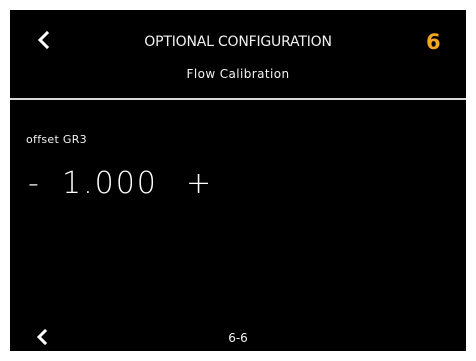 The image size is (476, 361). What do you see at coordinates (238, 338) in the screenshot?
I see `page-indicator: 6-6` at bounding box center [238, 338].